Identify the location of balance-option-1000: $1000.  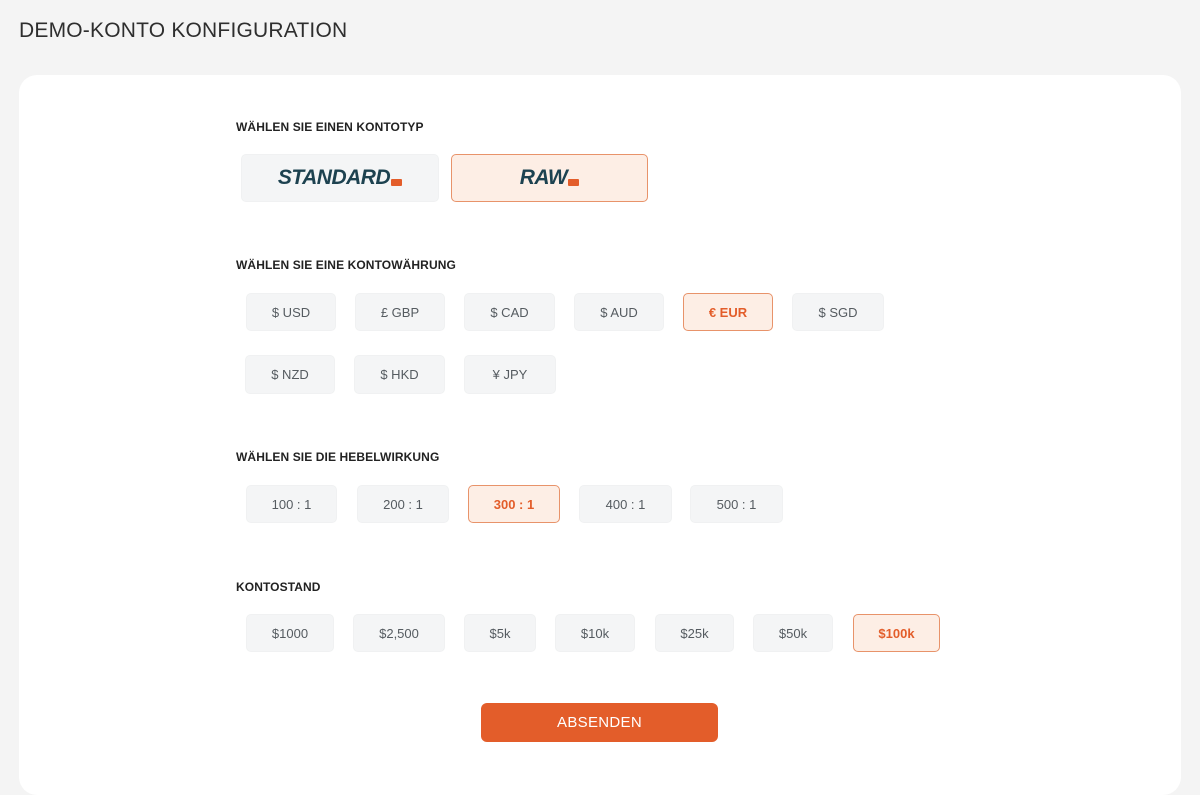
(290, 633).